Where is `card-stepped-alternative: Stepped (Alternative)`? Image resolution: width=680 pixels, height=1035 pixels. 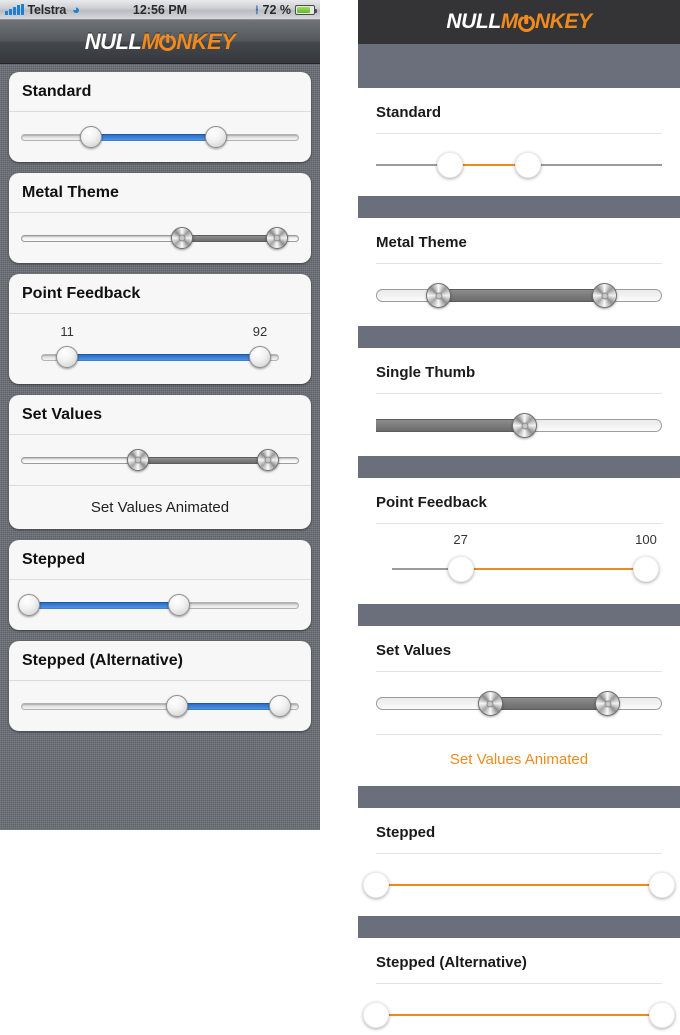 card-stepped-alternative: Stepped (Alternative) is located at coordinates (160, 686).